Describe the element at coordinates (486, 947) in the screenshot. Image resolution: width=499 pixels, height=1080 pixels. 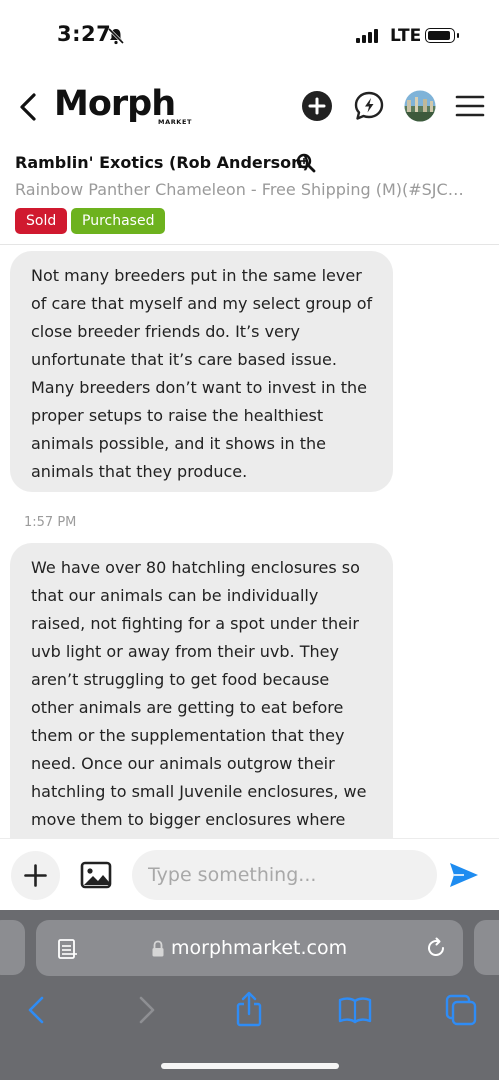
I see `next-tab-peek` at that location.